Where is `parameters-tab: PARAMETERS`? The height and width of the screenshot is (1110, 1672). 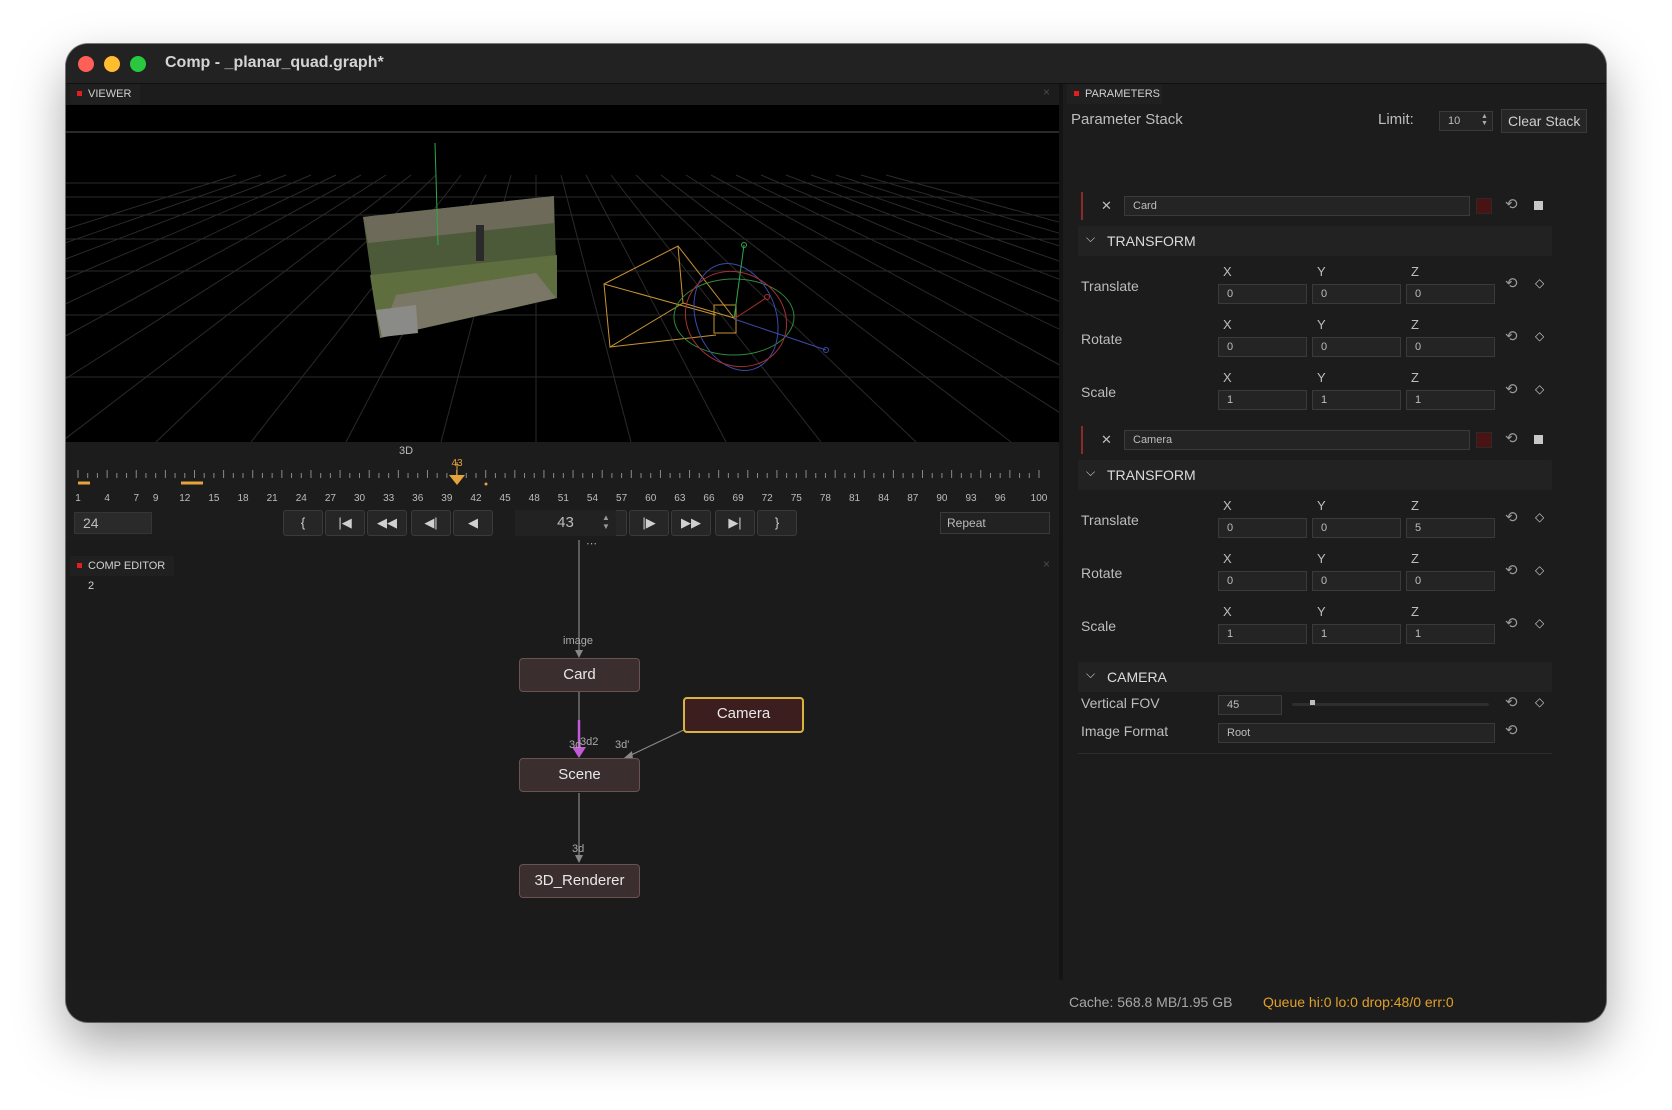
parameters-tab: PARAMETERS is located at coordinates (1114, 94).